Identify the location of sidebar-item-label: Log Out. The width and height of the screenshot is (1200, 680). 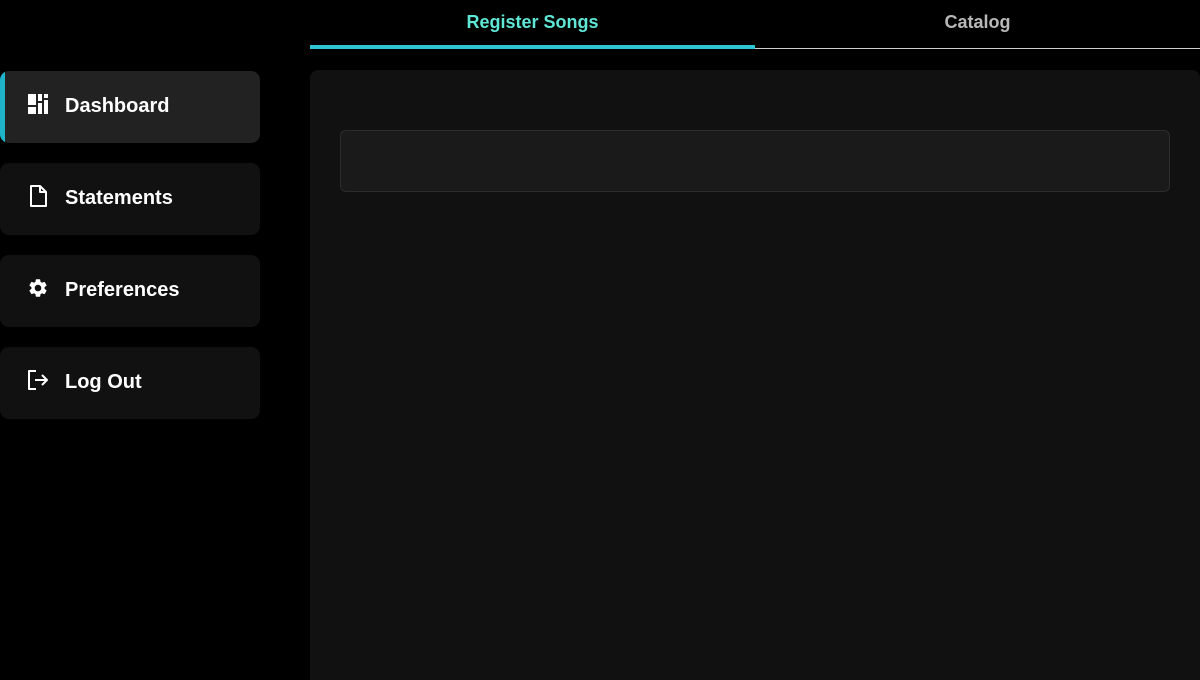
(103, 382).